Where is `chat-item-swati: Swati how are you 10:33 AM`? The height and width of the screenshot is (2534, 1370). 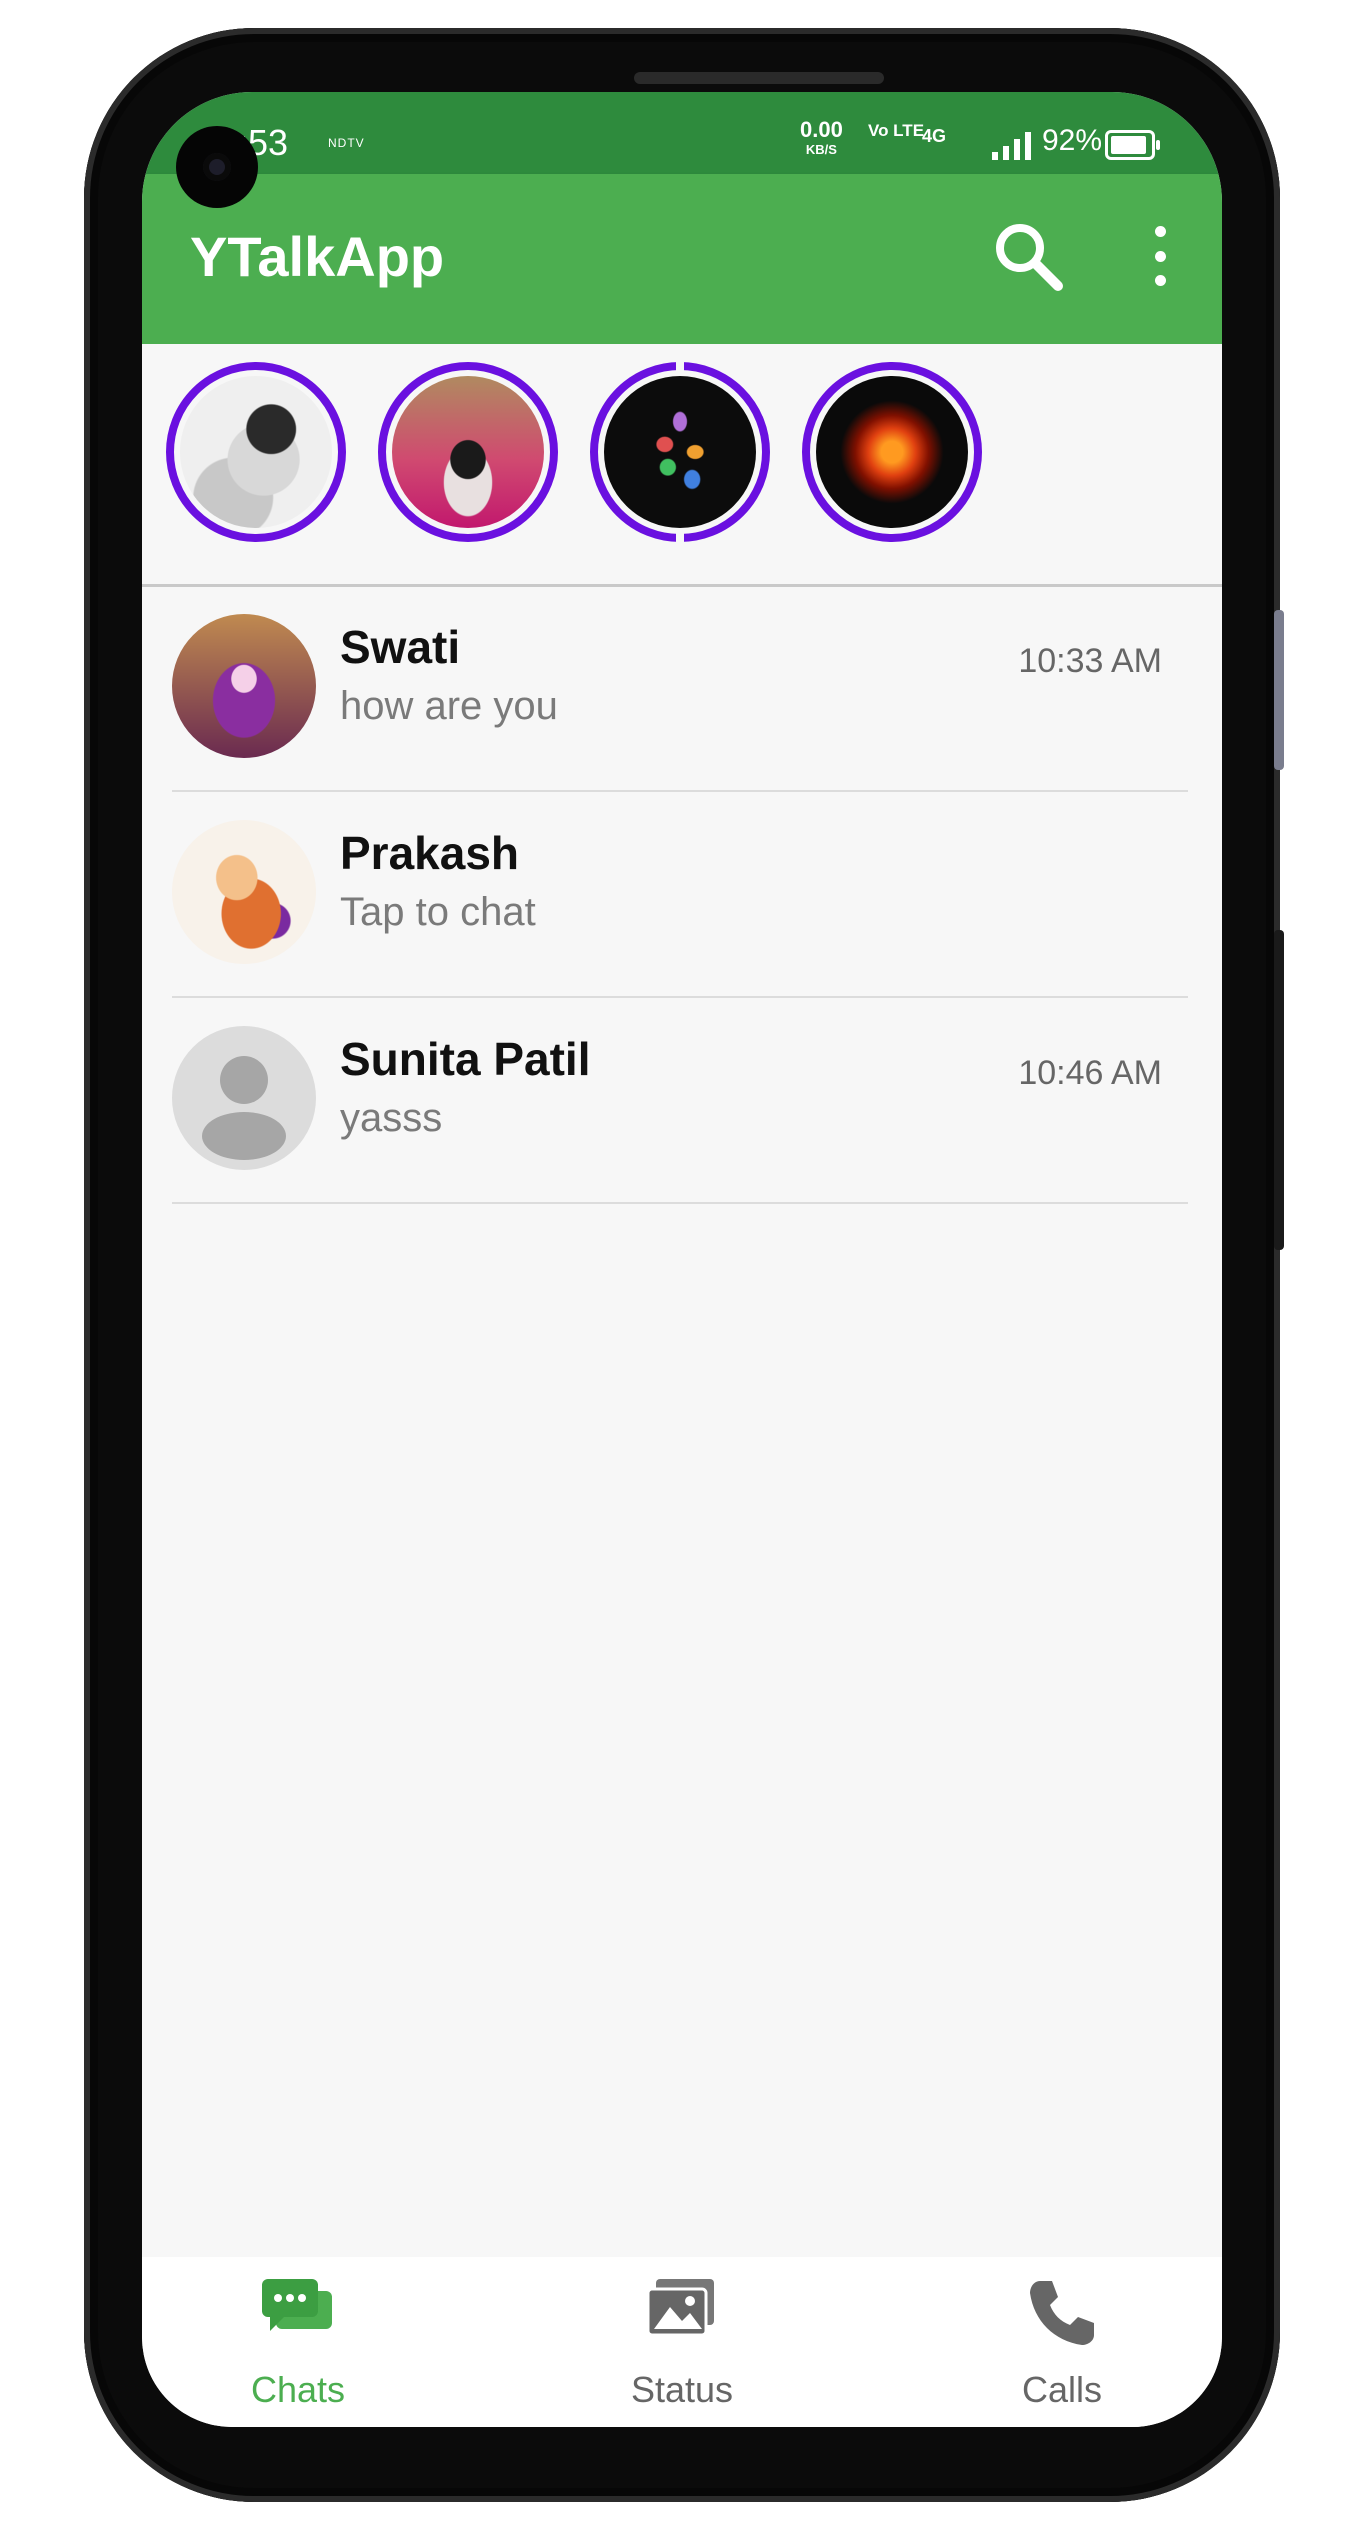
chat-item-swati: Swati how are you 10:33 AM is located at coordinates (680, 688).